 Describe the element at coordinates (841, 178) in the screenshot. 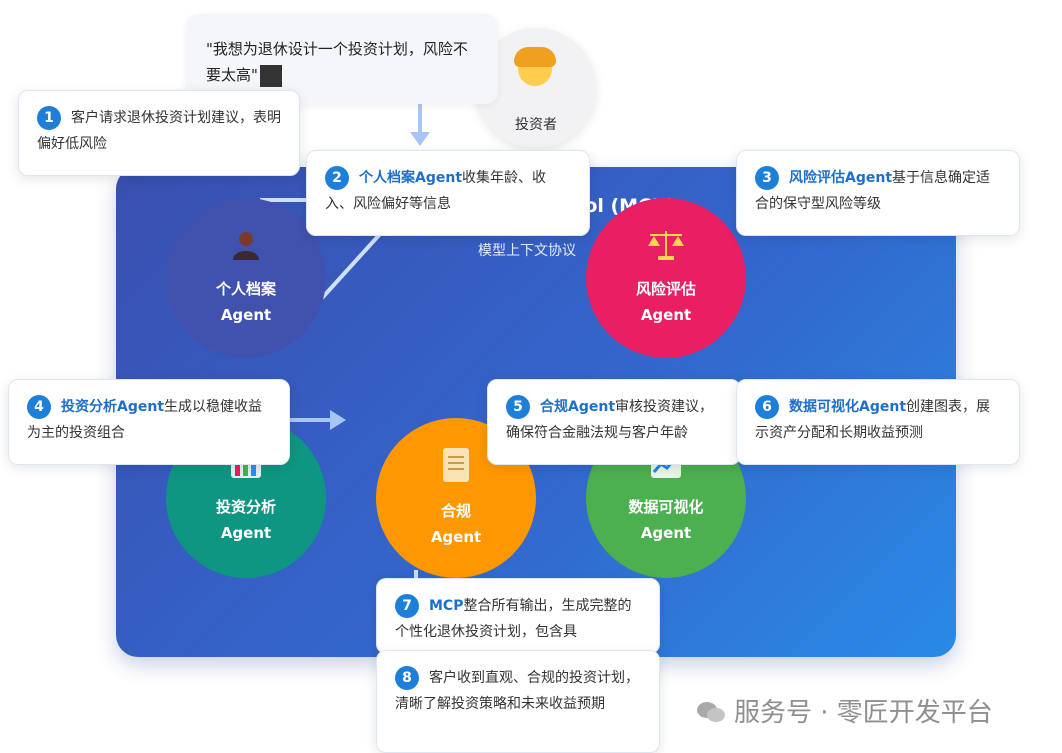

I see `step-highlight: 风险评估Agent` at that location.